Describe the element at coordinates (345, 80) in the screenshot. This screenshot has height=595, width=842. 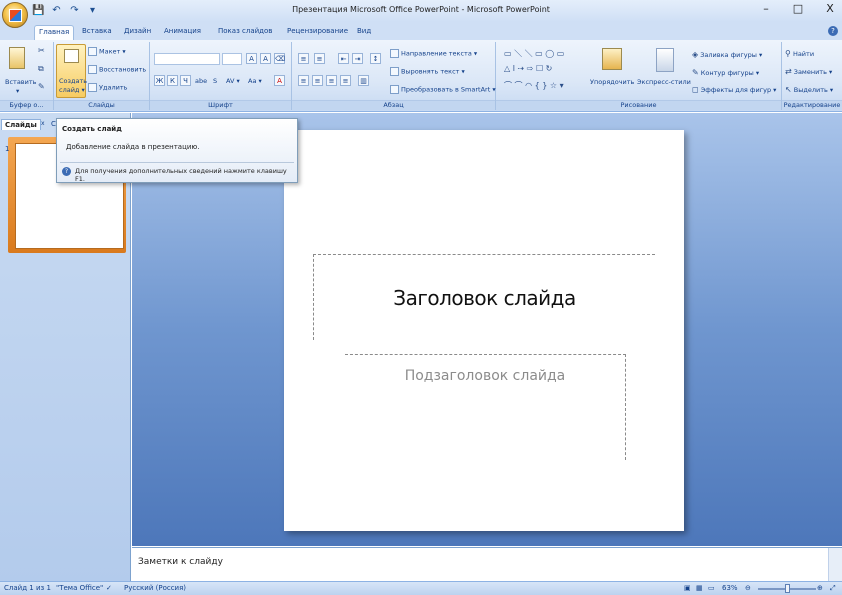
I see `justify-button: ≡` at that location.